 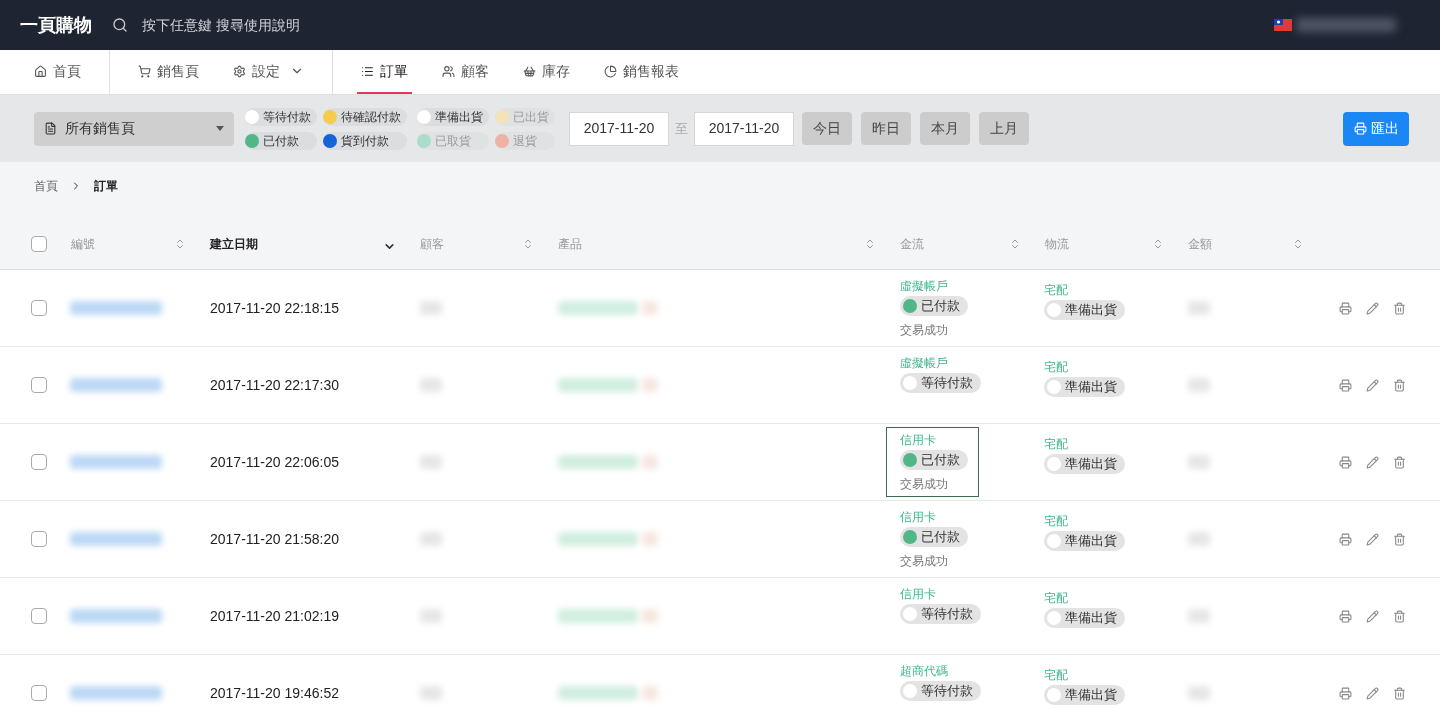 I want to click on date-range-button: 上月, so click(x=1004, y=128).